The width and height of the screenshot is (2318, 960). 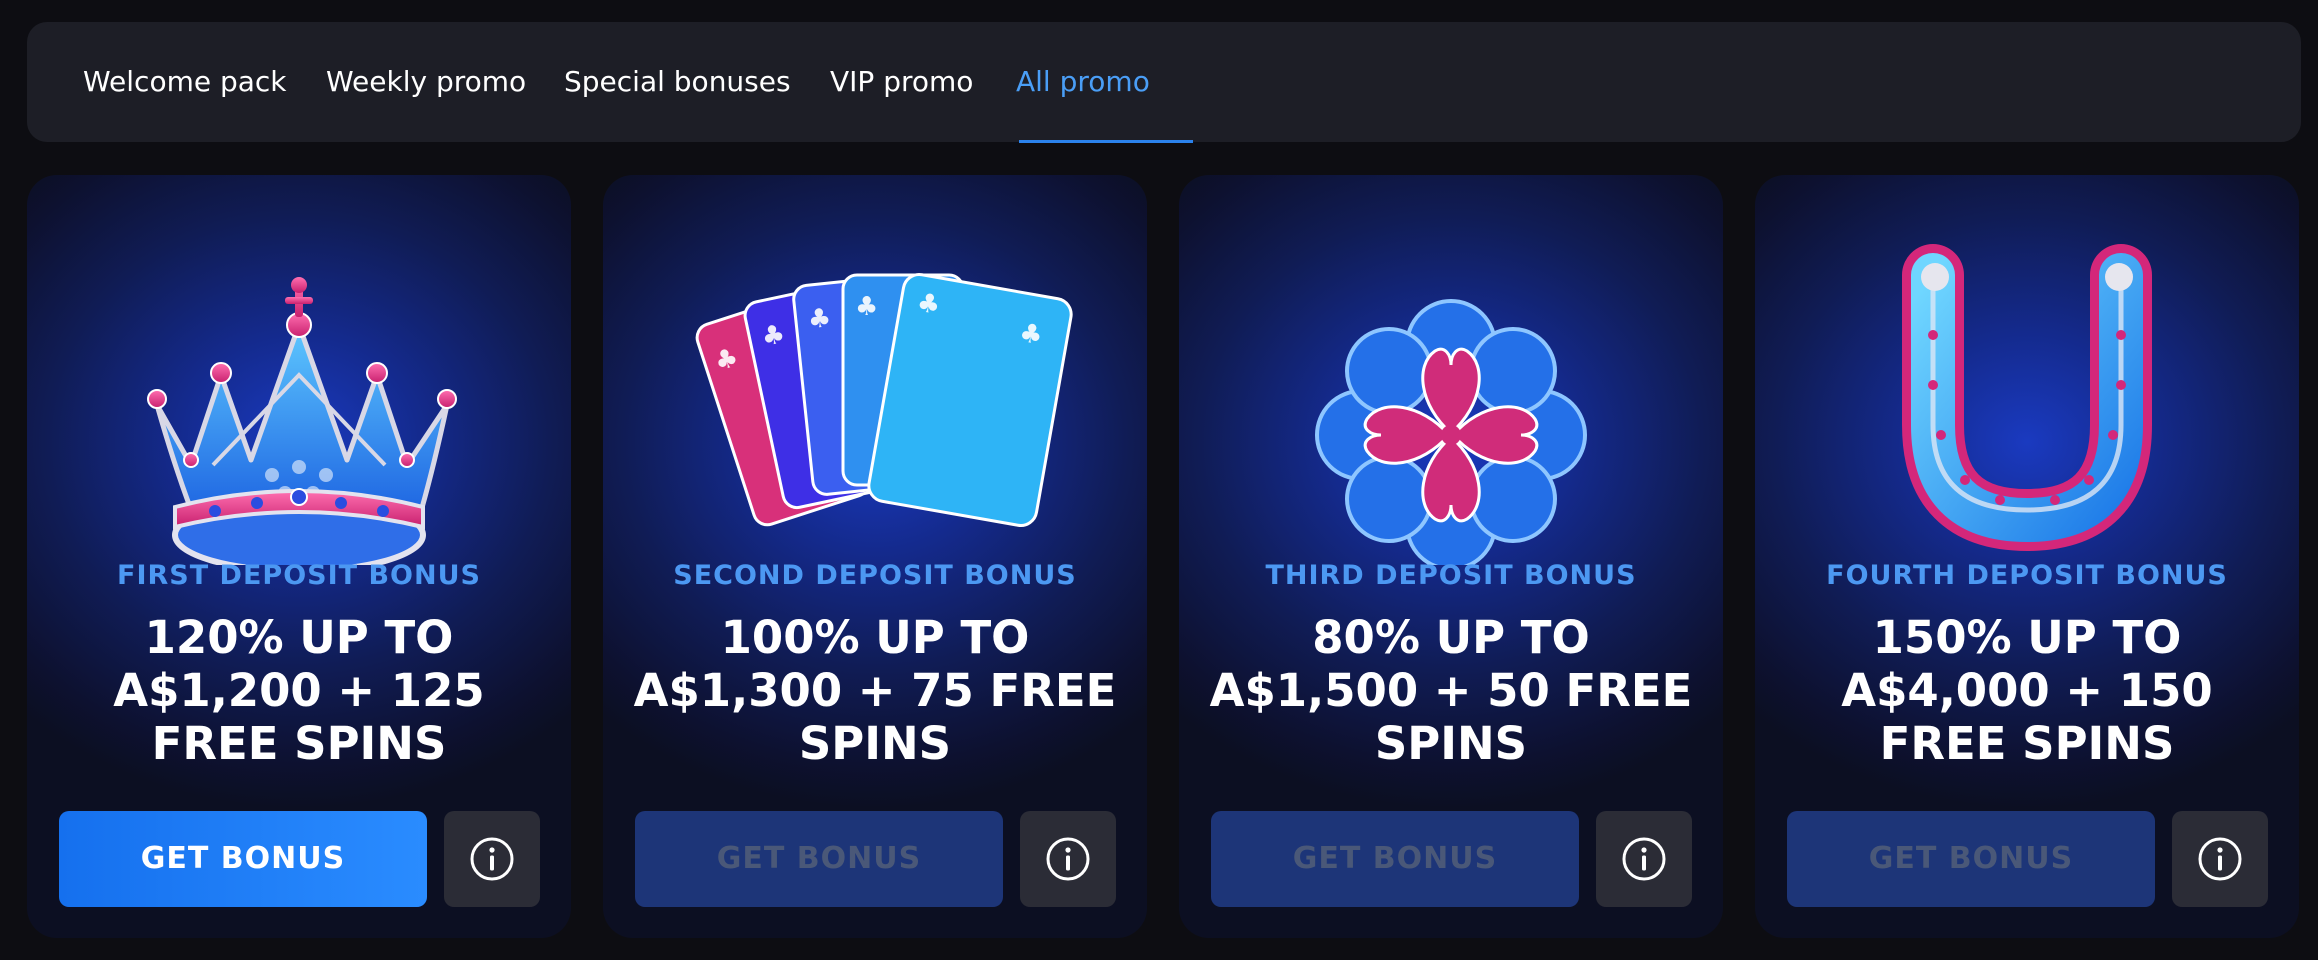 I want to click on playing-cards-icon: ♣ ♣ ♣ ♣ ♣ ♣, so click(x=875, y=370).